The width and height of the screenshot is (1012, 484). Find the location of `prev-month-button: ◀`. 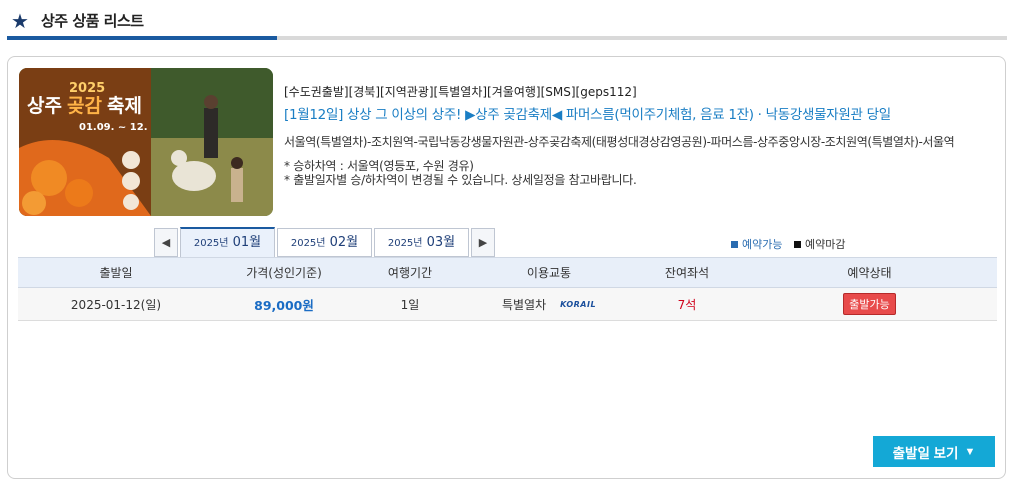

prev-month-button: ◀ is located at coordinates (166, 242).